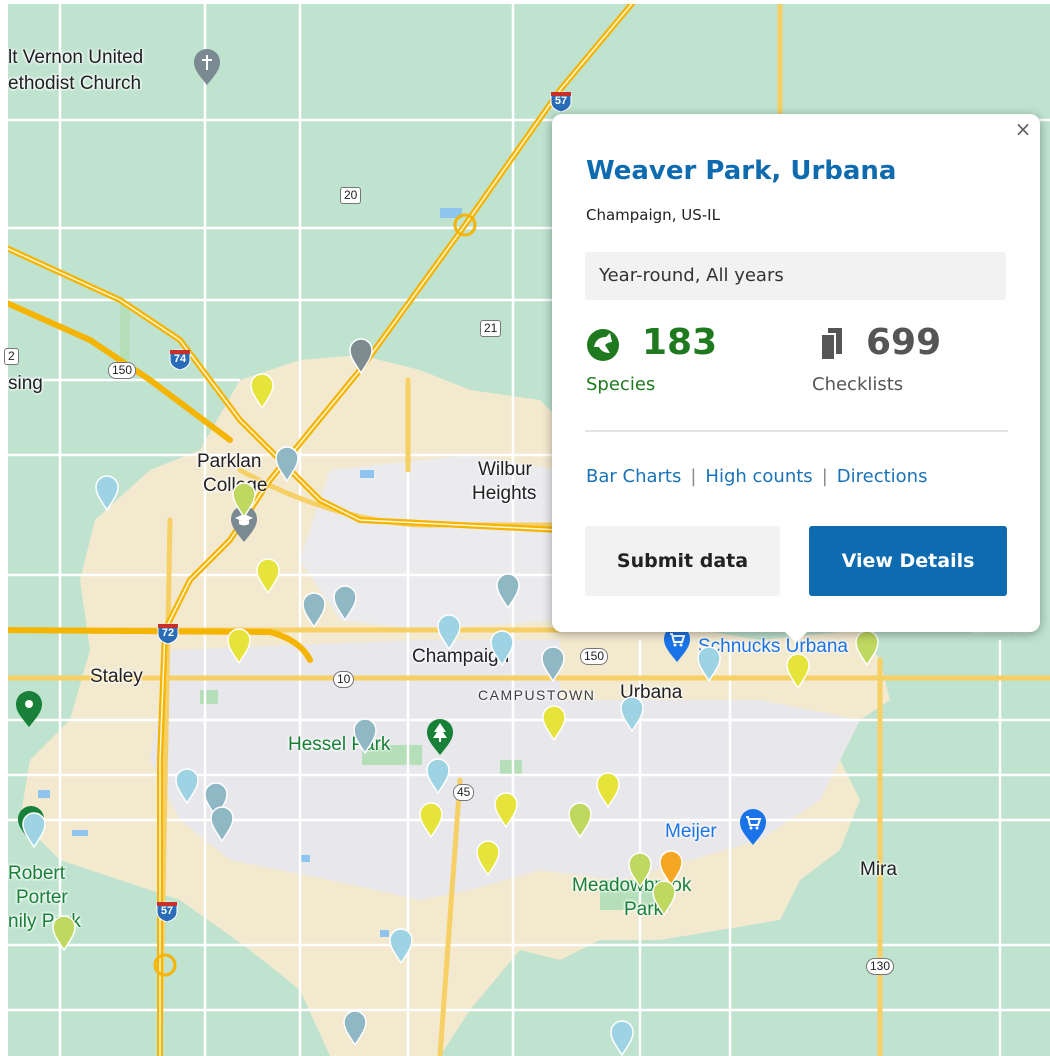 This screenshot has width=1050, height=1056. I want to click on interstate-72-shield: 72, so click(168, 633).